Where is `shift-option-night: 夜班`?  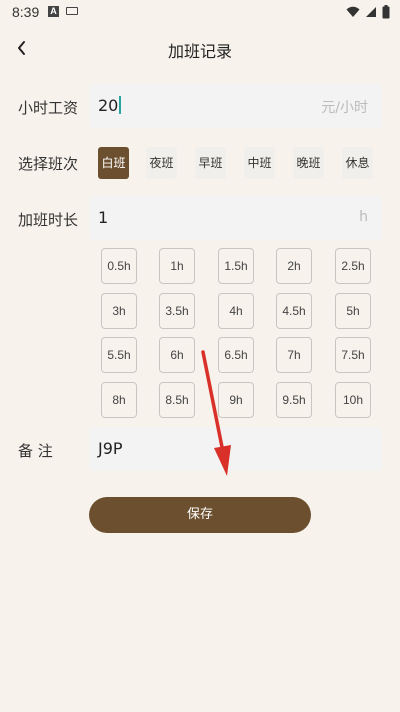
shift-option-night: 夜班 is located at coordinates (161, 163).